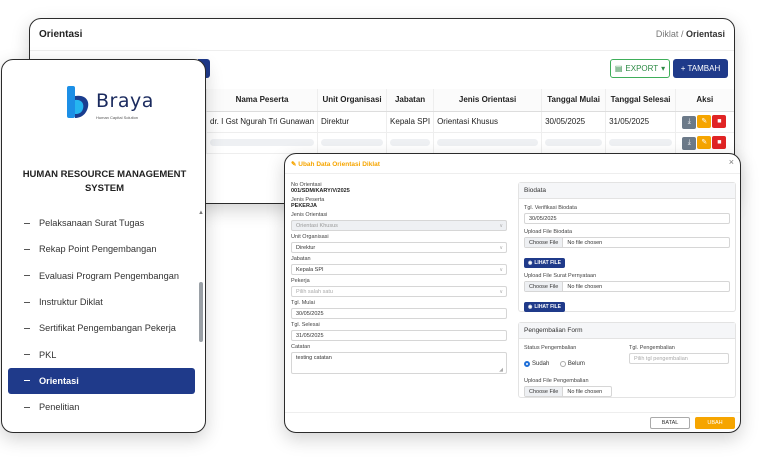  What do you see at coordinates (731, 162) in the screenshot?
I see `close-icon: ×` at bounding box center [731, 162].